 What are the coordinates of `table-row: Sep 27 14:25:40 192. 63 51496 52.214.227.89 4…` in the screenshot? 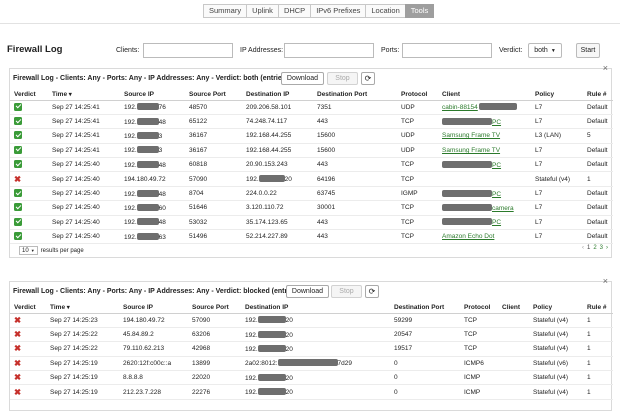 It's located at (311, 237).